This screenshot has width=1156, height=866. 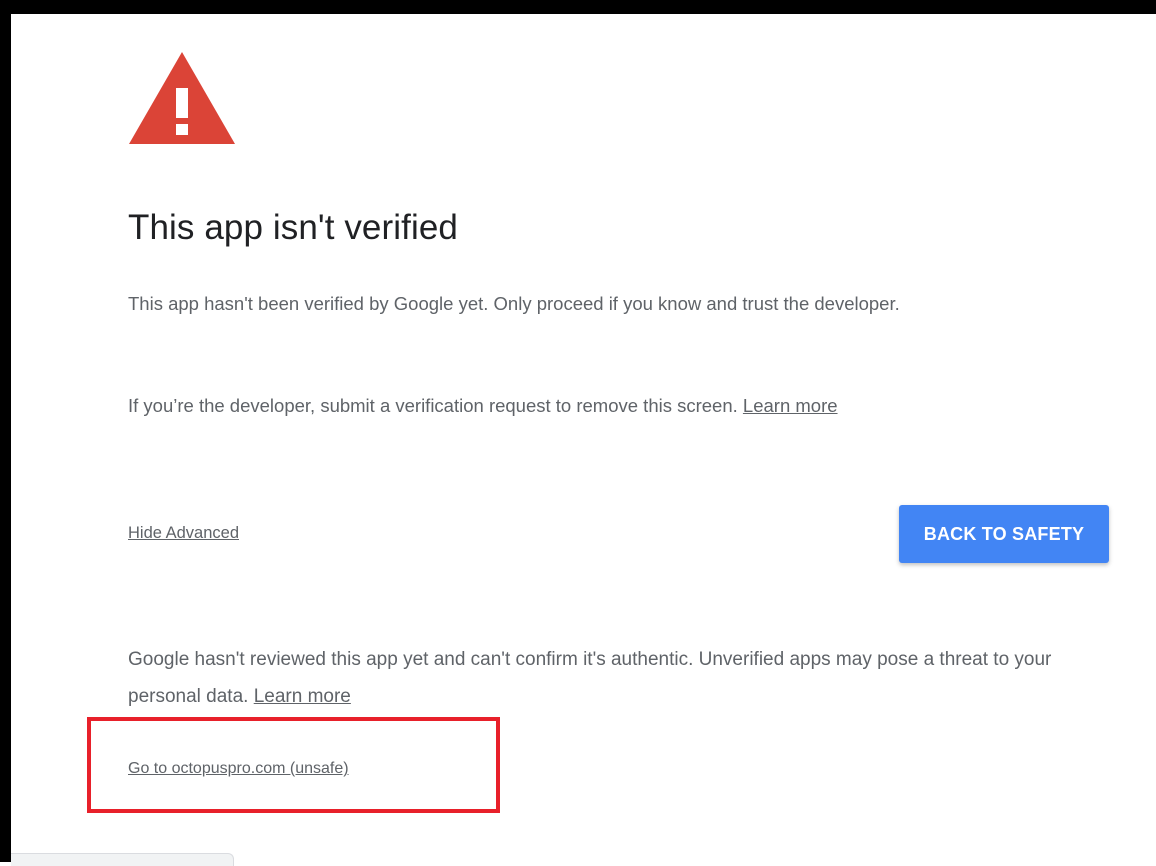 What do you see at coordinates (122, 859) in the screenshot?
I see `bottom-status-tab` at bounding box center [122, 859].